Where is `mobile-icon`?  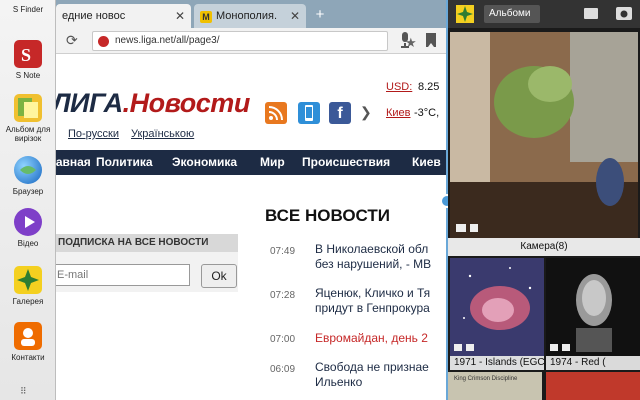 mobile-icon is located at coordinates (309, 113).